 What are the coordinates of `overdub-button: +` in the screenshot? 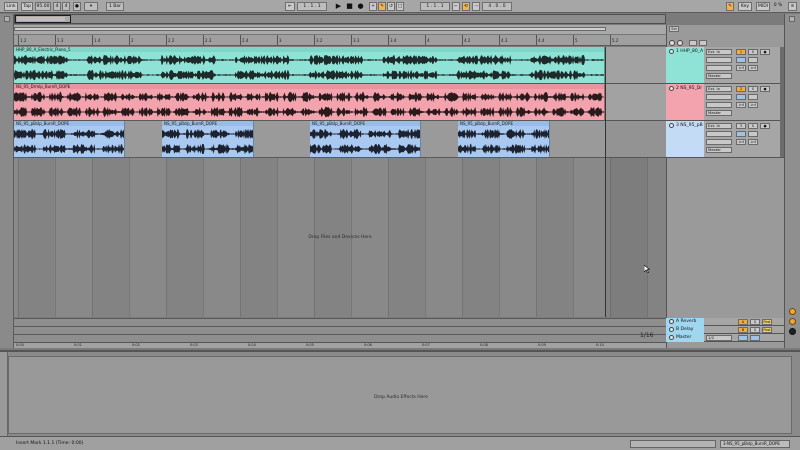 It's located at (373, 6).